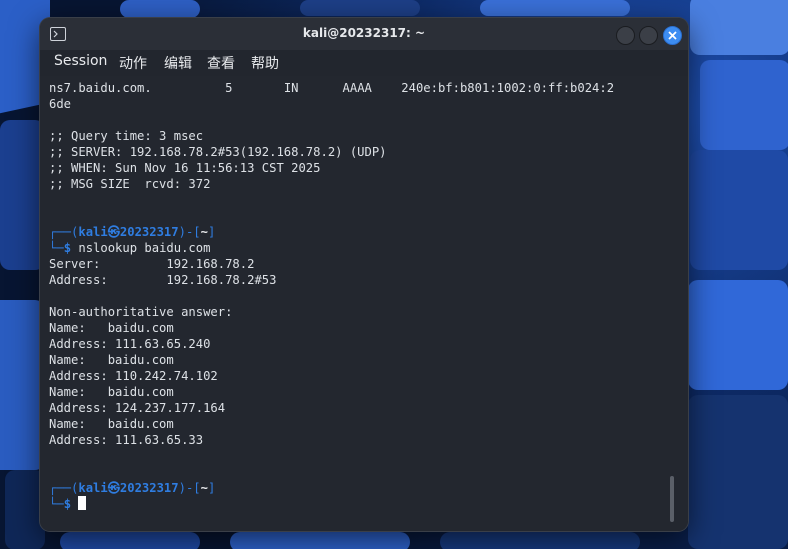  Describe the element at coordinates (141, 312) in the screenshot. I see `output-line: Non-authoritative answer:` at that location.